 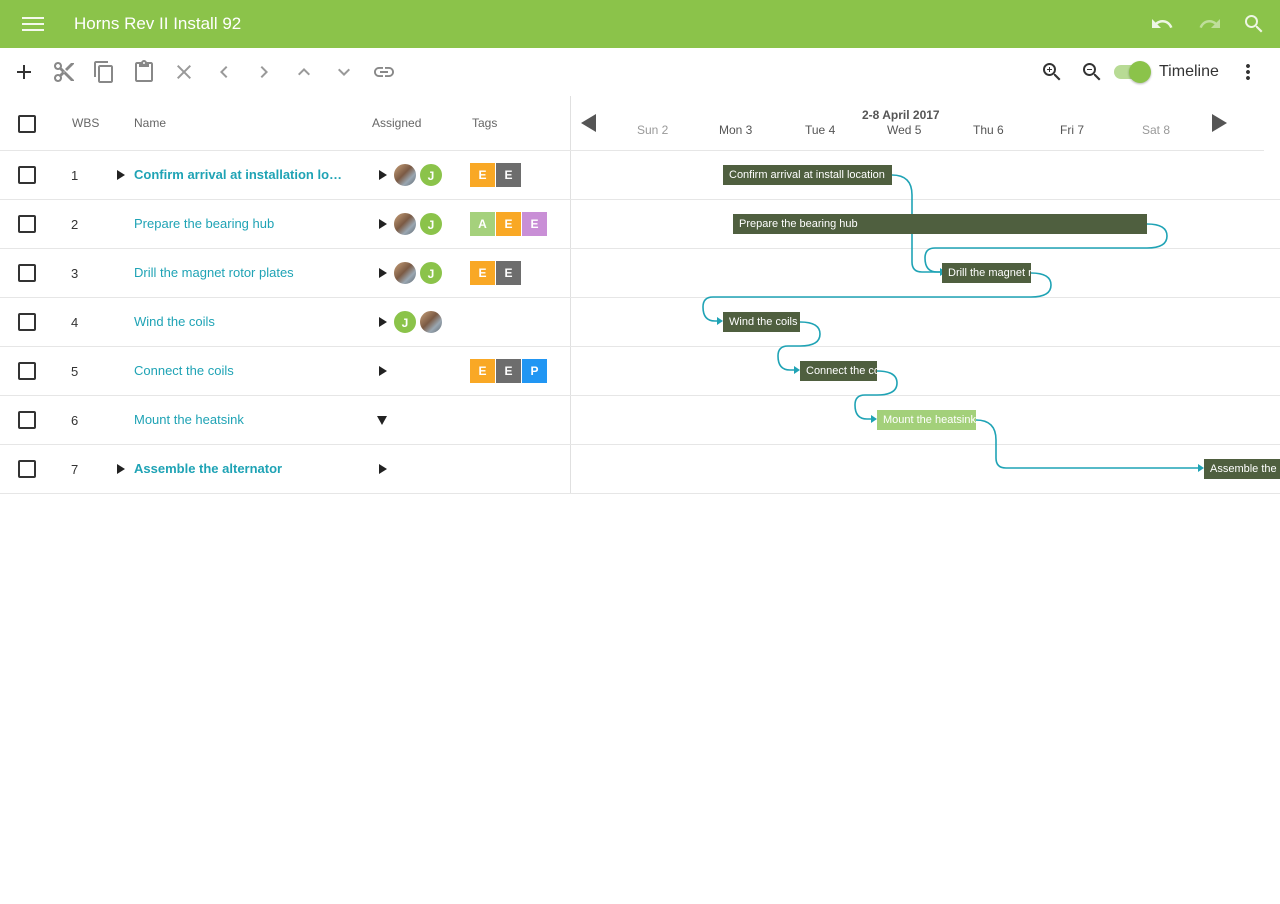 I want to click on redo-icon, so click(x=1210, y=24).